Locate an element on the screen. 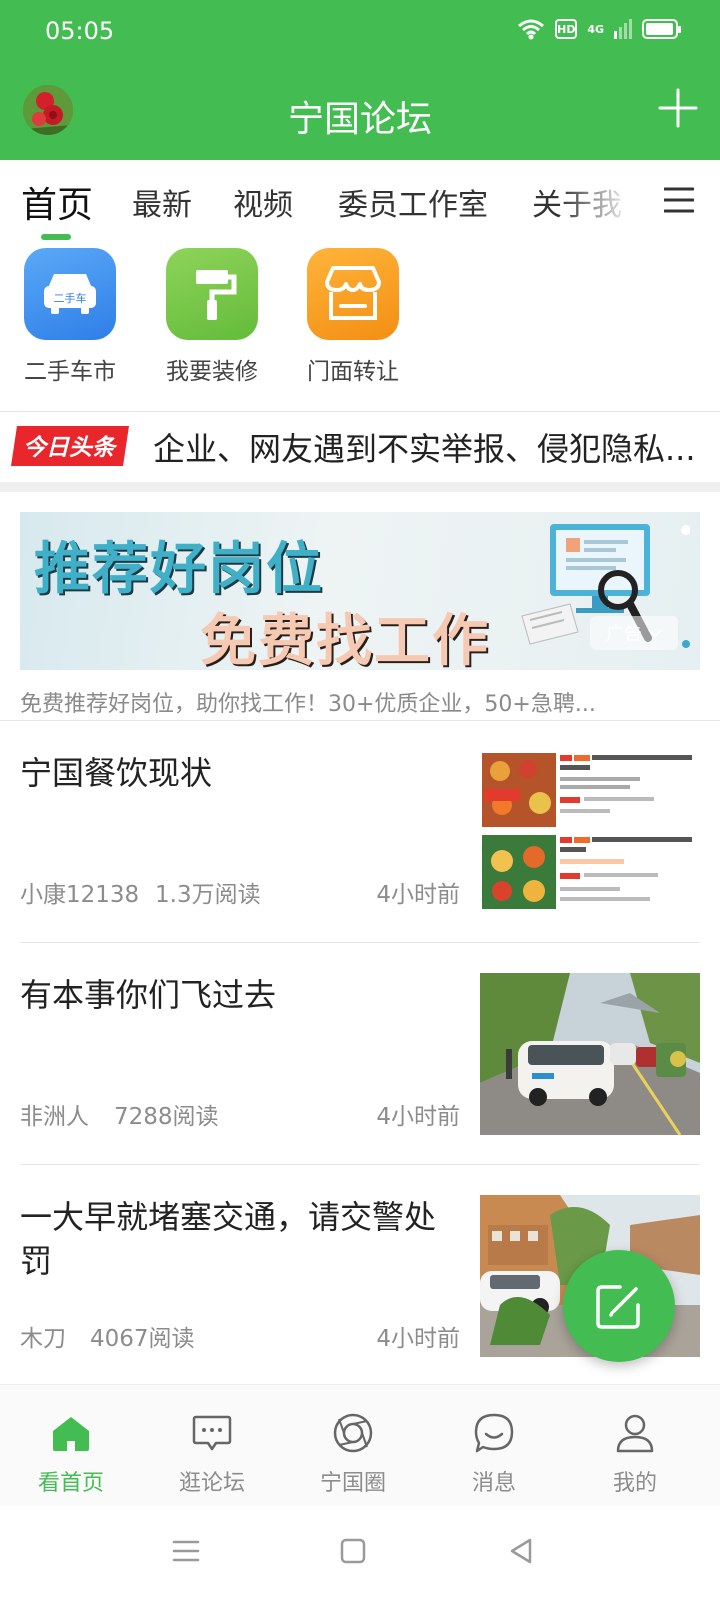 Image resolution: width=720 pixels, height=1600 pixels. shortcut-renovation: 我要装修 is located at coordinates (212, 317).